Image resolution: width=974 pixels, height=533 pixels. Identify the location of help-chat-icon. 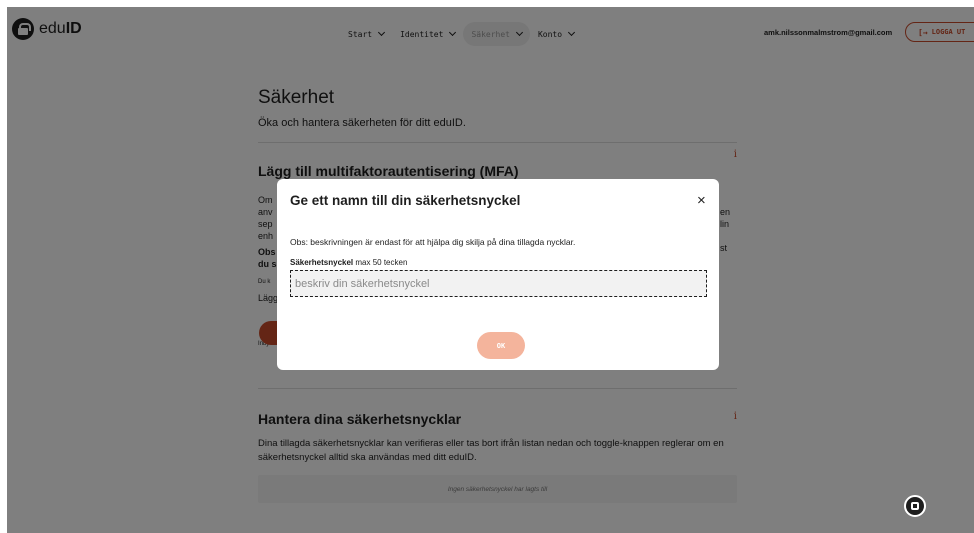
(915, 506).